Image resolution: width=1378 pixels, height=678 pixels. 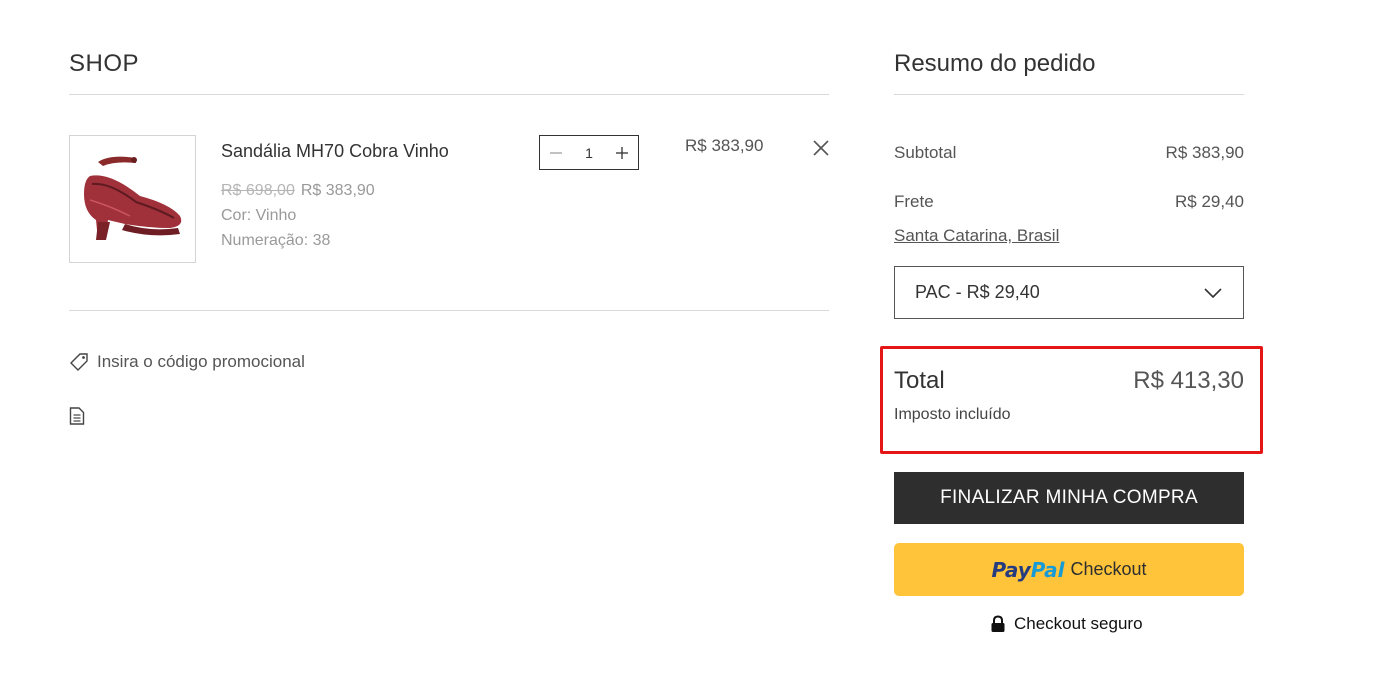 I want to click on price-line: R$ 698,00 R$ 383,90, so click(x=298, y=191).